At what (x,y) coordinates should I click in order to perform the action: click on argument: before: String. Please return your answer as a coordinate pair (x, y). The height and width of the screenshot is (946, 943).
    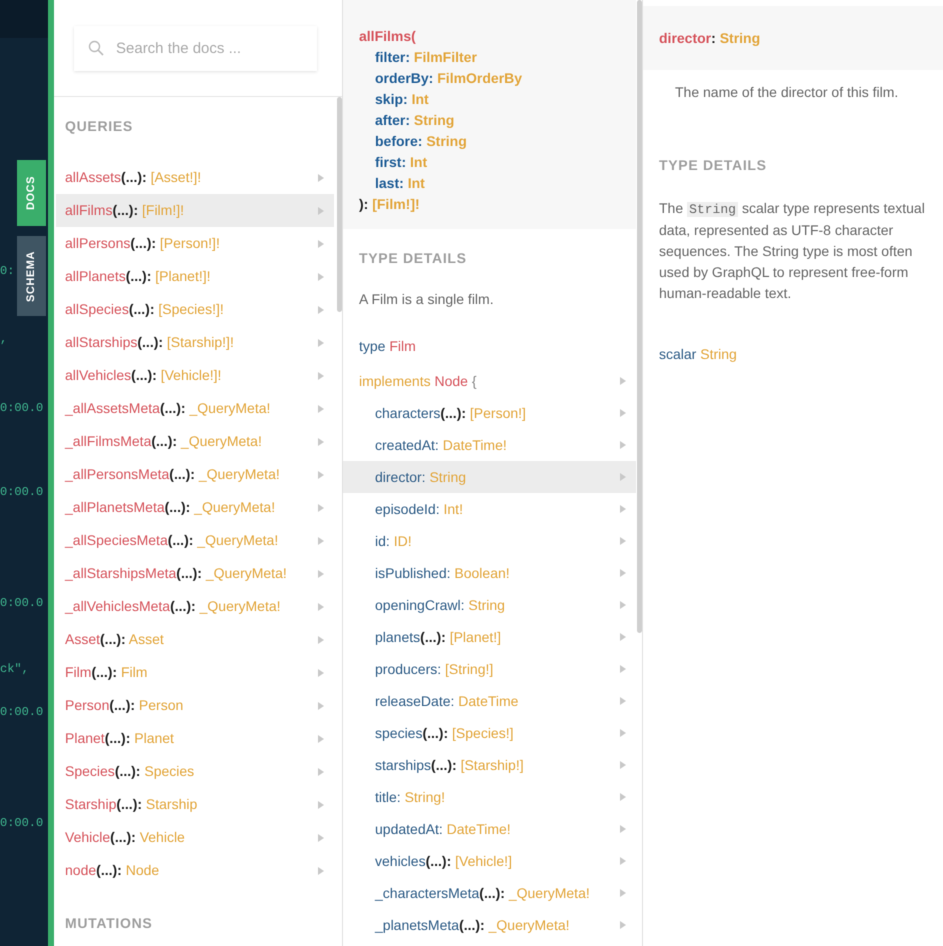
    Looking at the image, I should click on (420, 141).